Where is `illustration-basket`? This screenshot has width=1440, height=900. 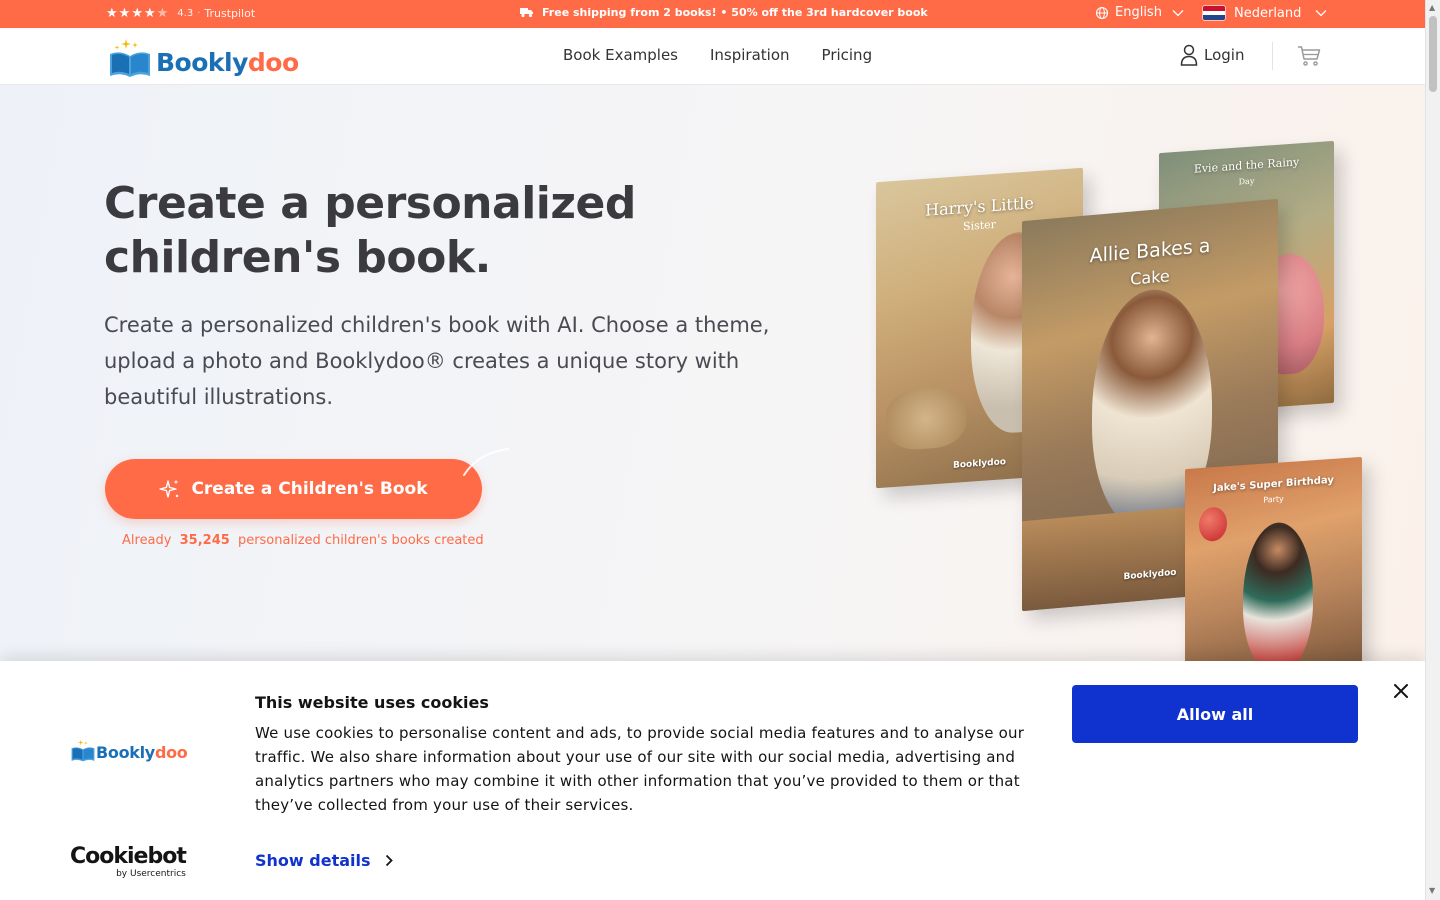 illustration-basket is located at coordinates (926, 418).